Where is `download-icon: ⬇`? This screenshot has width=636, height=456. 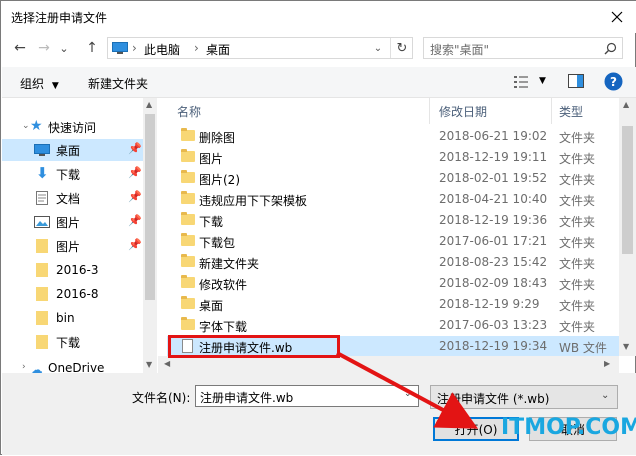
download-icon: ⬇ is located at coordinates (42, 173).